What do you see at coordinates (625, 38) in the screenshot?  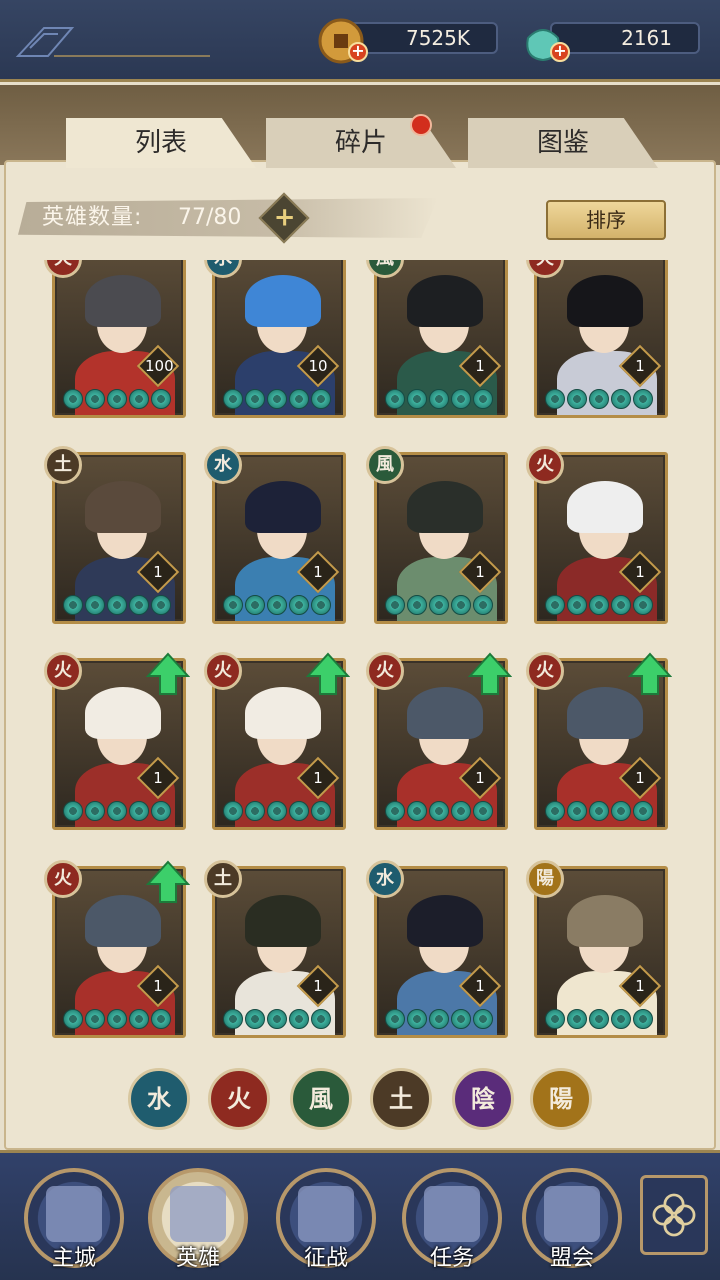 I see `jade-amount: 2161` at bounding box center [625, 38].